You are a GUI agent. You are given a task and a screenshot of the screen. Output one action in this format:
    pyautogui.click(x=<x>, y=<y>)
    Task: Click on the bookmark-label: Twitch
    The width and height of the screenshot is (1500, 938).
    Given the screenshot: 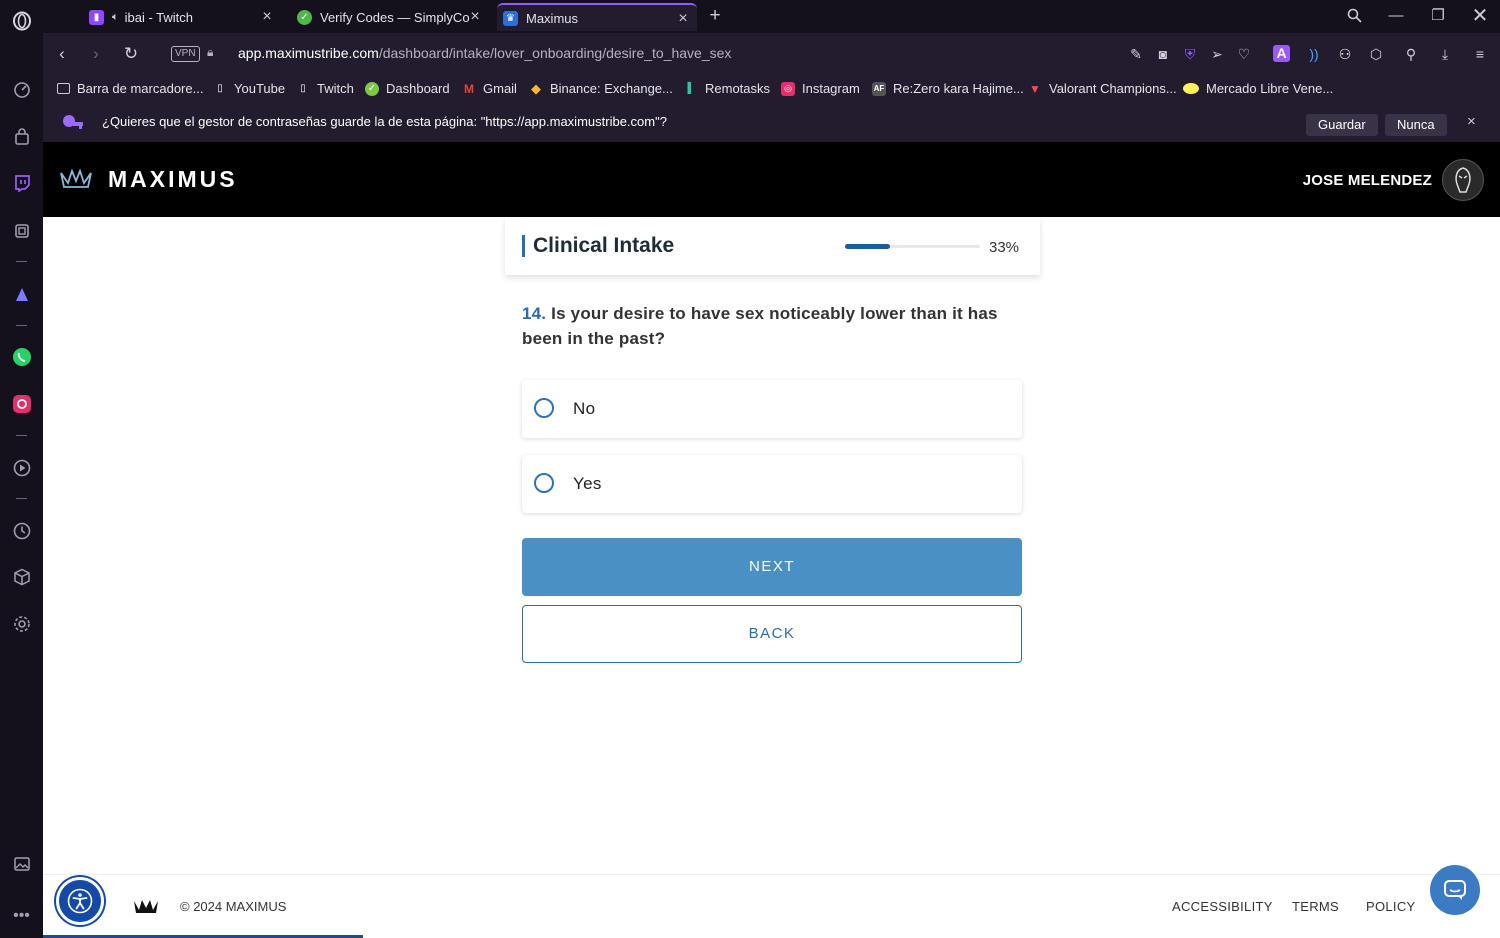 What is the action you would take?
    pyautogui.click(x=335, y=88)
    